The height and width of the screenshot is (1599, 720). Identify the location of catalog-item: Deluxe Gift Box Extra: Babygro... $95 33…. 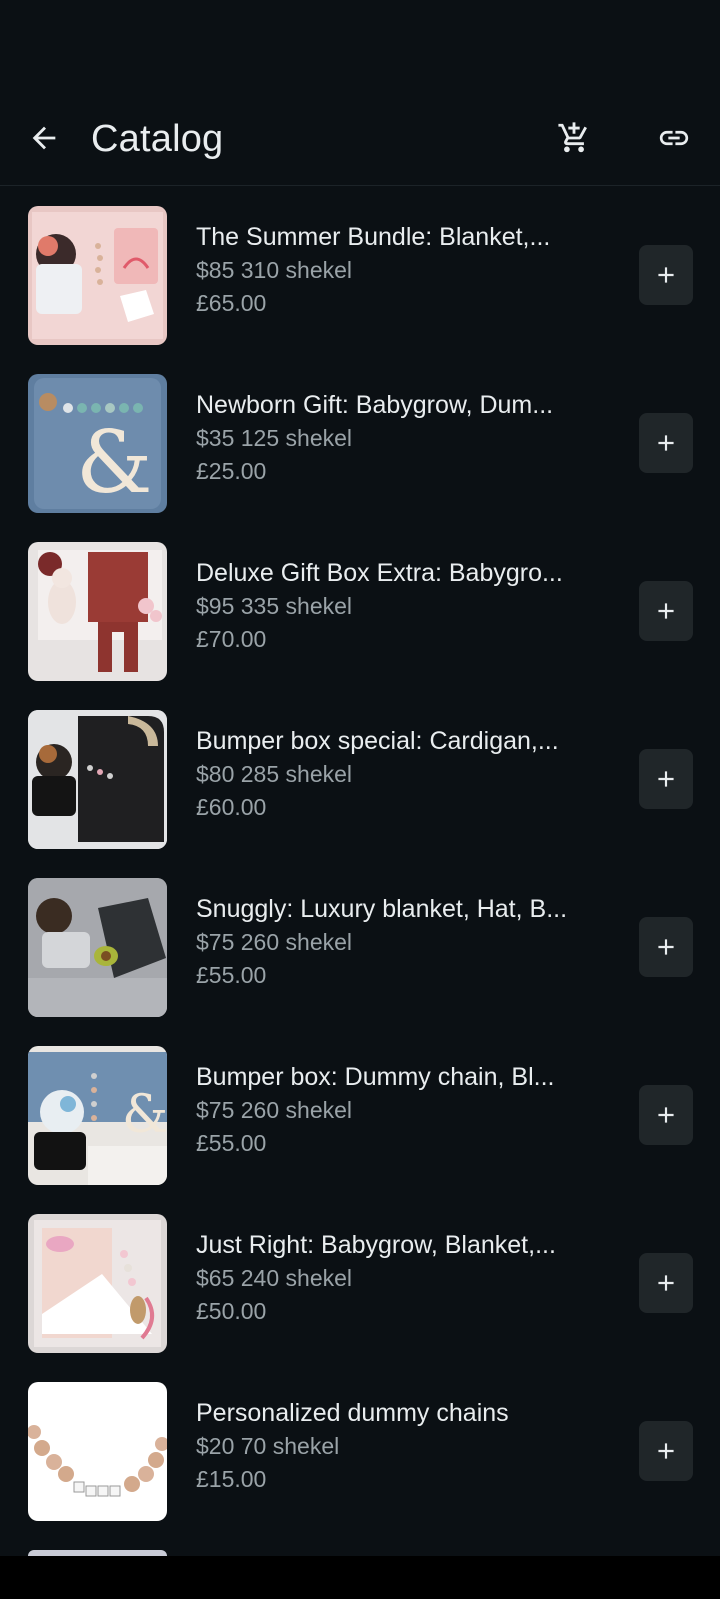
(360, 606).